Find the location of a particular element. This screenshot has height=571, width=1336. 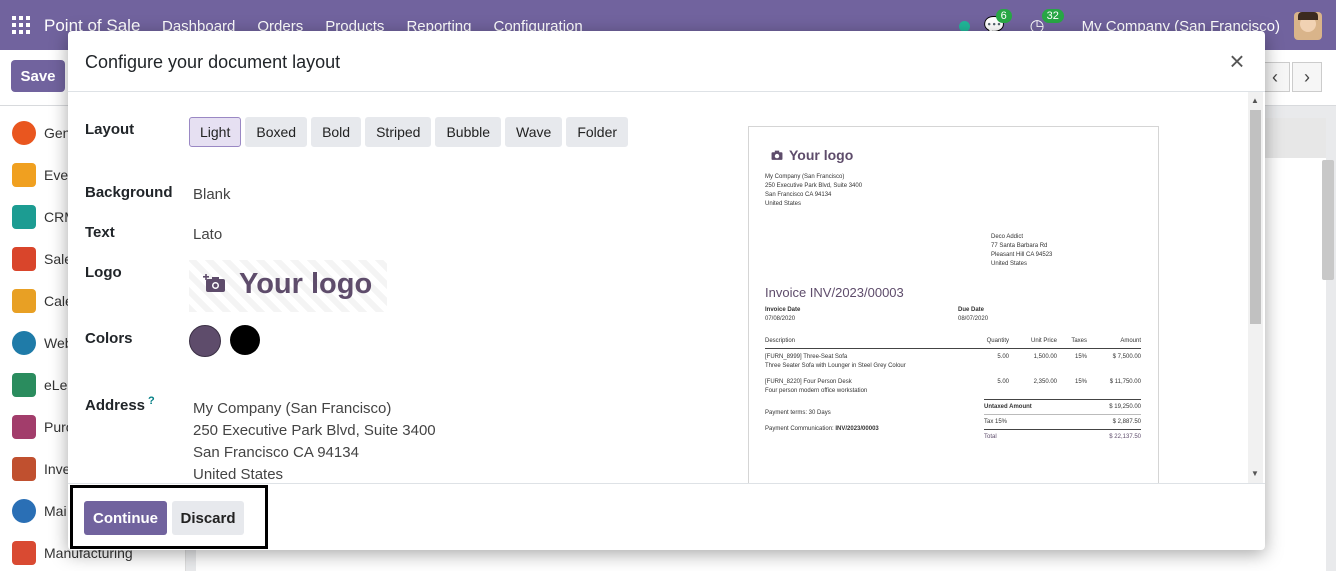

preview-tax-value: $ 2,887.50 is located at coordinates (1126, 422).